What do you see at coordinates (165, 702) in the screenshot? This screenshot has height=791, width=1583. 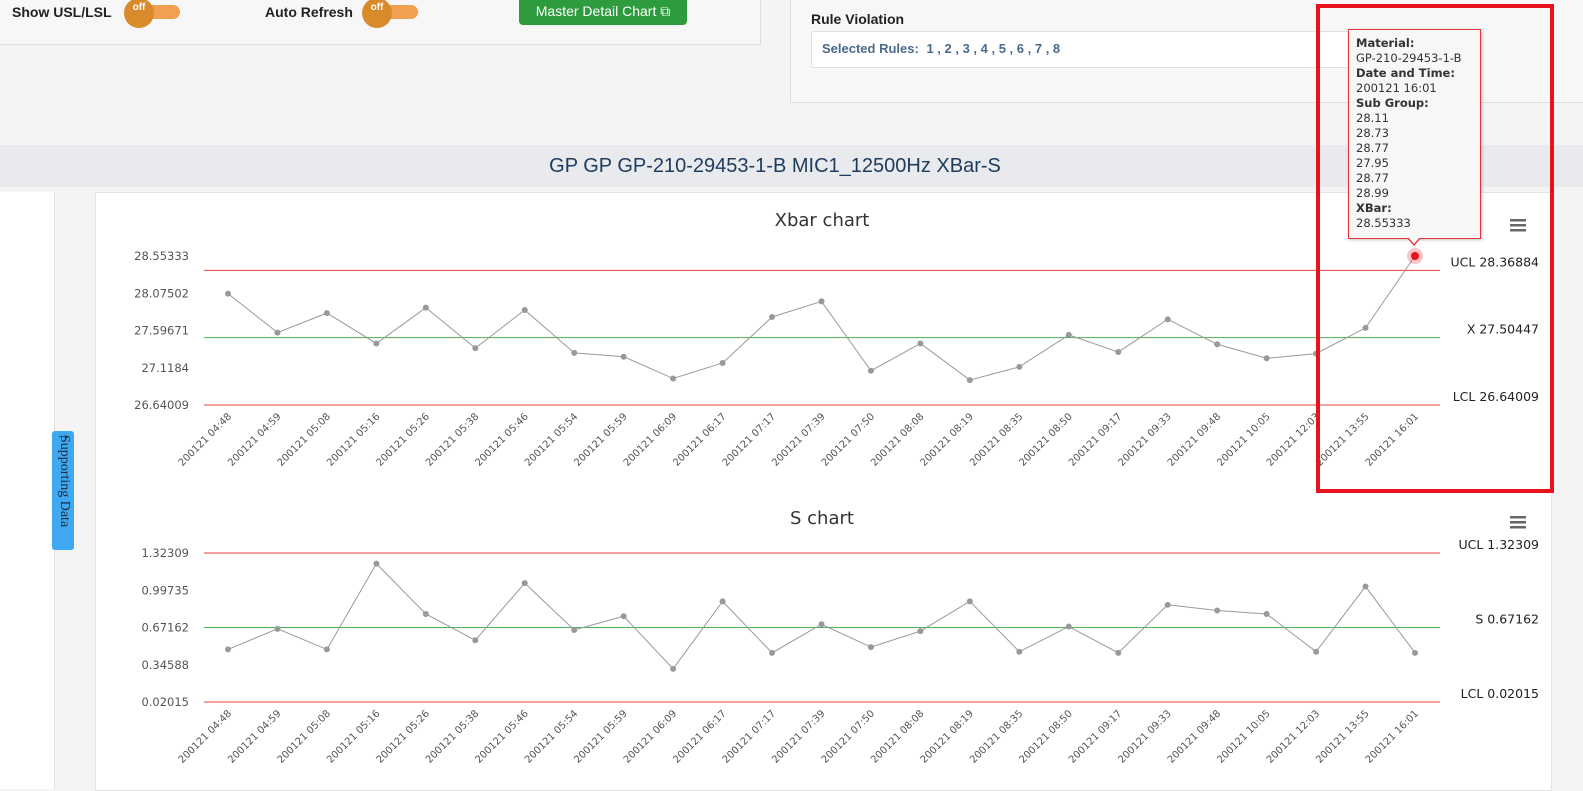 I see `y-tick-label: 0.02015` at bounding box center [165, 702].